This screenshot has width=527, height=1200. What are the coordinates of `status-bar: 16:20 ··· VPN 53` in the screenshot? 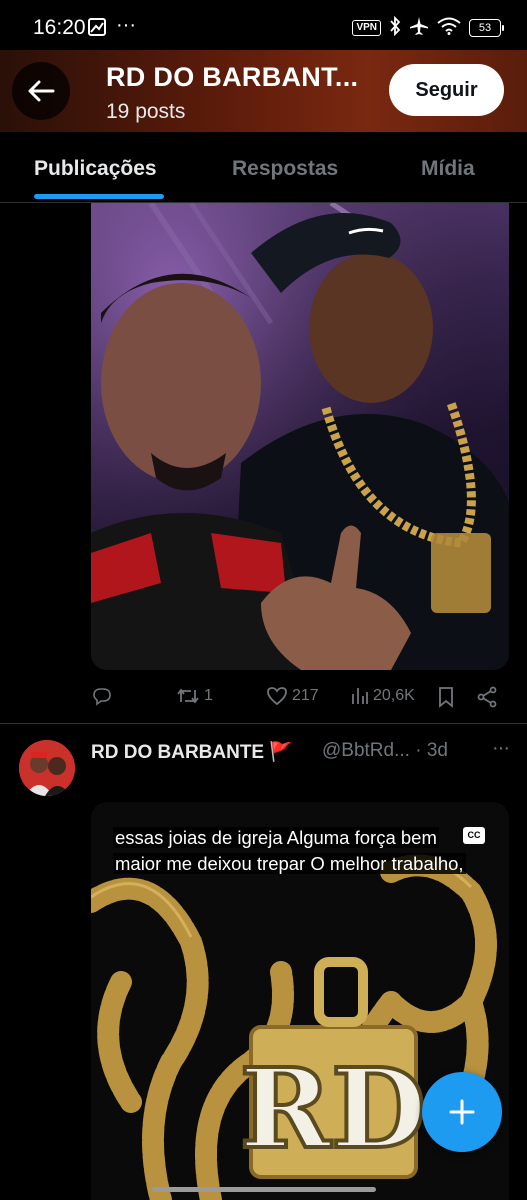 It's located at (263, 28).